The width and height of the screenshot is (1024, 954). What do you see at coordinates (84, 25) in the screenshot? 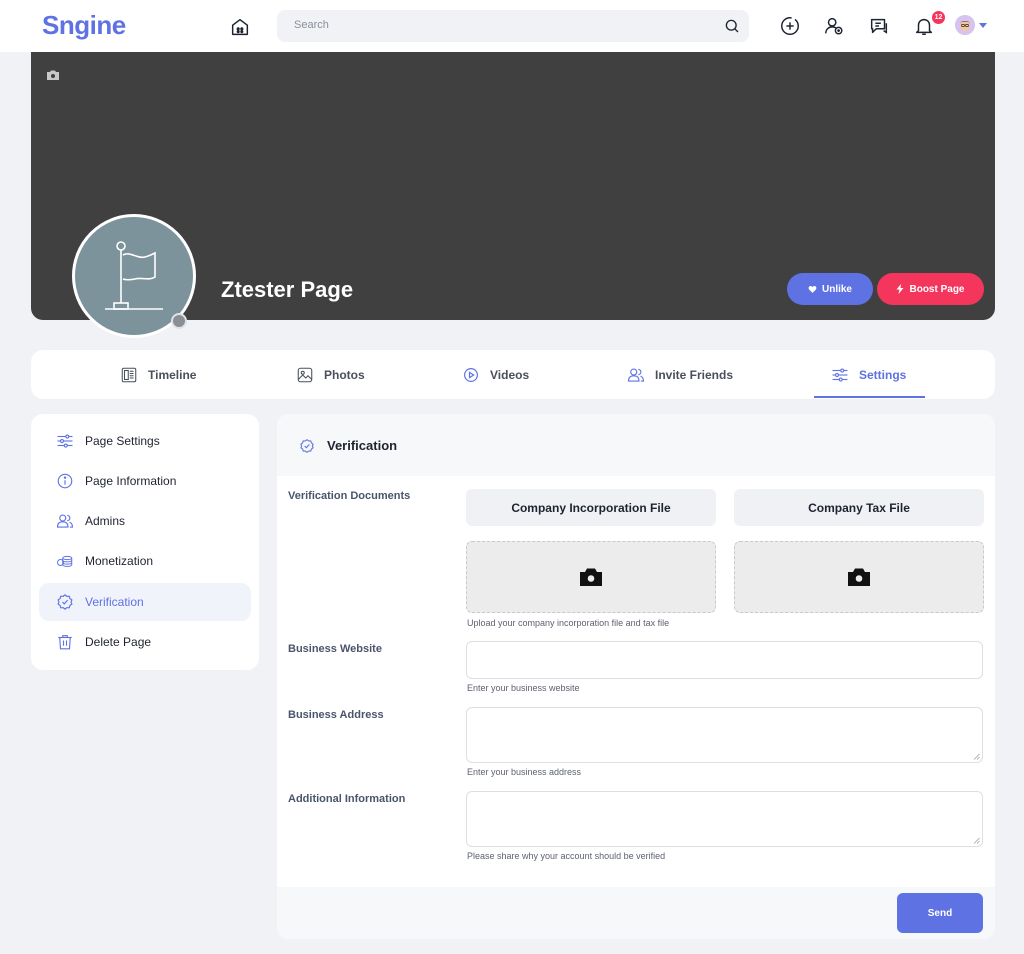
I see `site-logo: Sngine` at bounding box center [84, 25].